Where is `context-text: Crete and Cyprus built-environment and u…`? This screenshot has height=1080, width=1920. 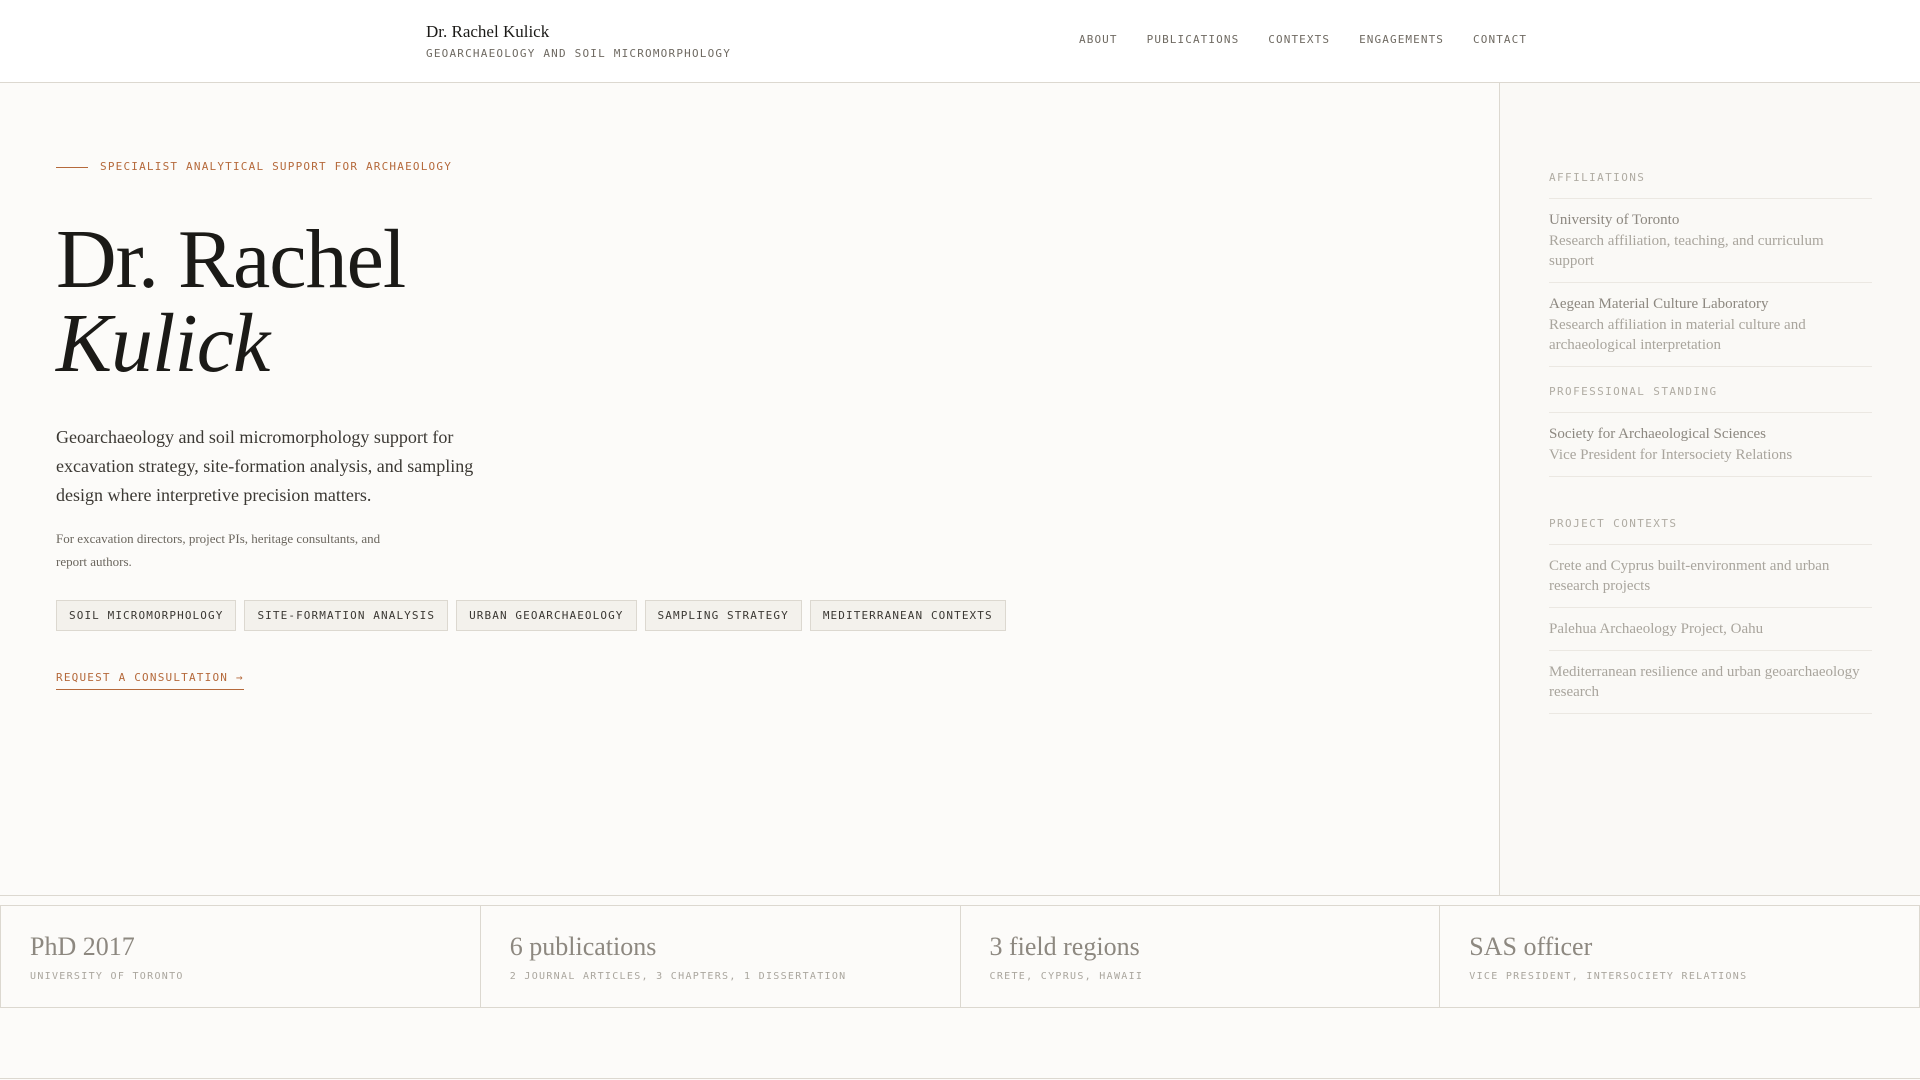
context-text: Crete and Cyprus built-environment and u… is located at coordinates (1689, 576).